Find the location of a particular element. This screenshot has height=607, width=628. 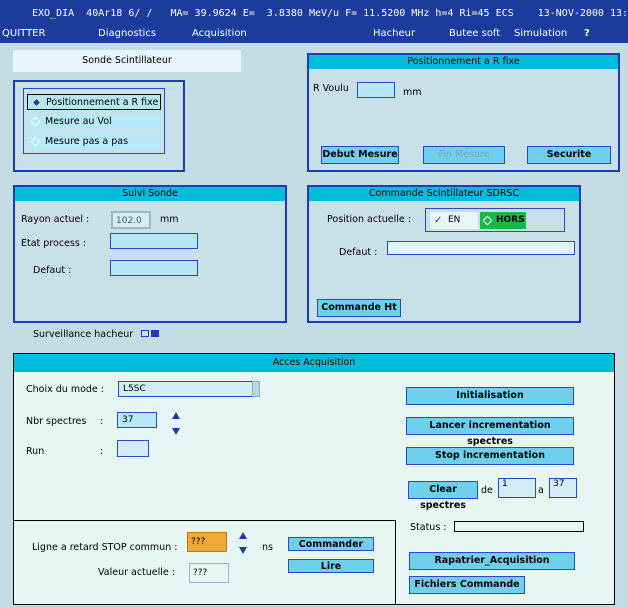

securite-button: Securite is located at coordinates (569, 155).